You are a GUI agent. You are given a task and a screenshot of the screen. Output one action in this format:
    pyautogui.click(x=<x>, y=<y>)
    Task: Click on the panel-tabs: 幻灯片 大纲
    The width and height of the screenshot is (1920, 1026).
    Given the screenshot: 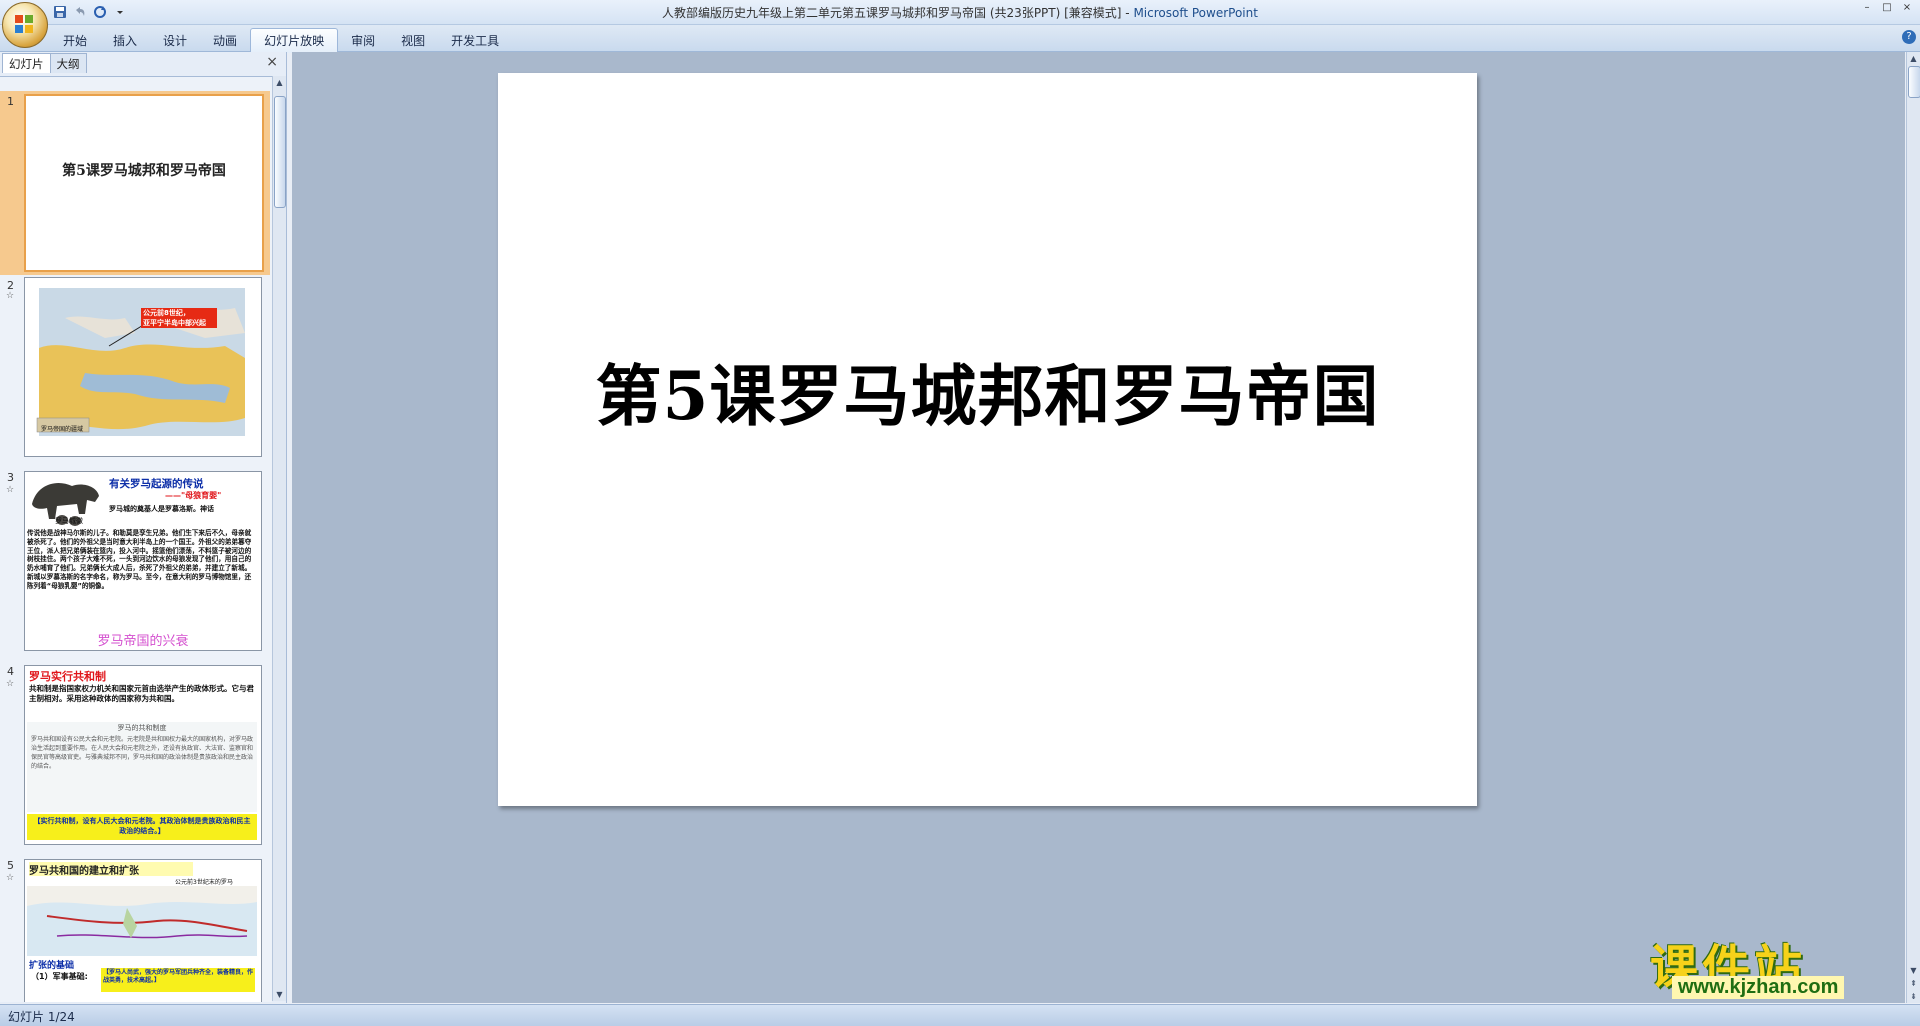 What is the action you would take?
    pyautogui.click(x=44, y=63)
    